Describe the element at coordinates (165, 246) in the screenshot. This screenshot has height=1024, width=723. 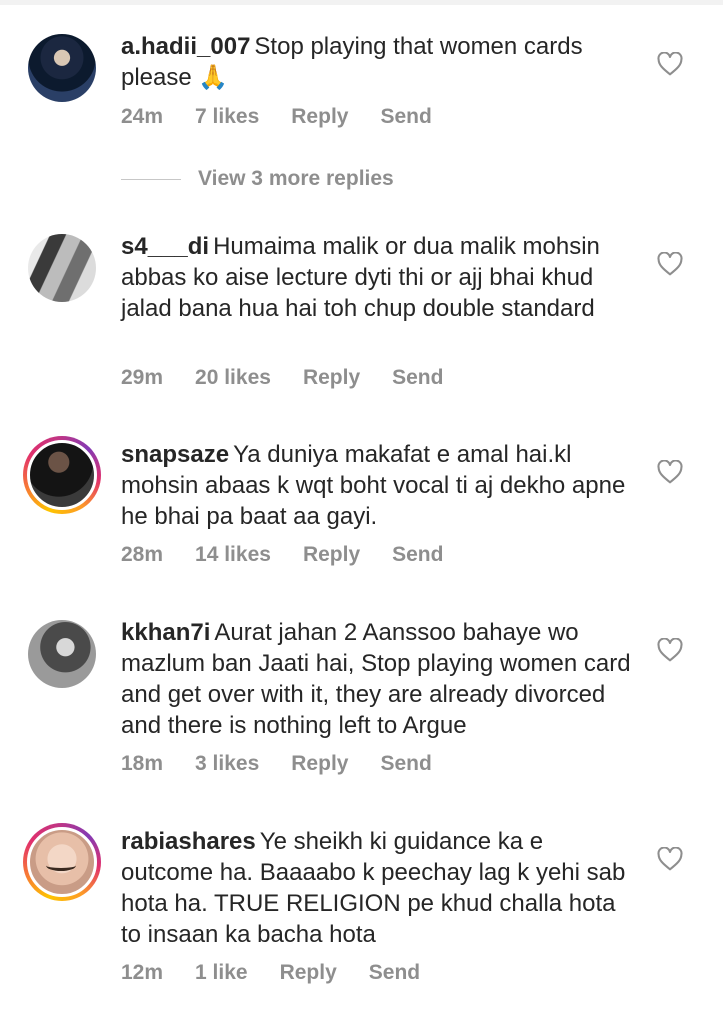
I see `comment-username: s4___di` at that location.